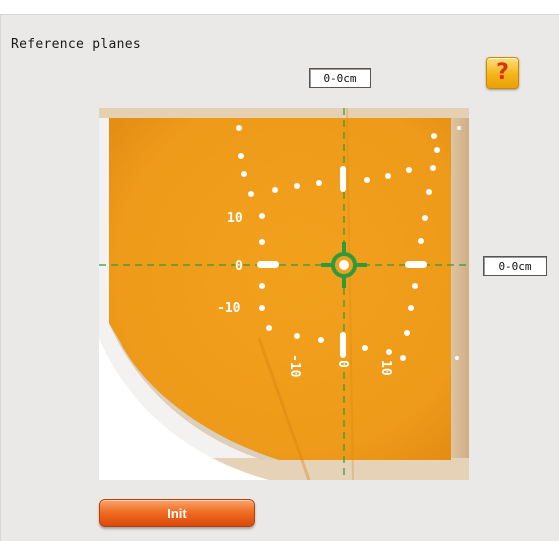 This screenshot has height=541, width=559. I want to click on scale-label-bottom-mid: 0, so click(342, 364).